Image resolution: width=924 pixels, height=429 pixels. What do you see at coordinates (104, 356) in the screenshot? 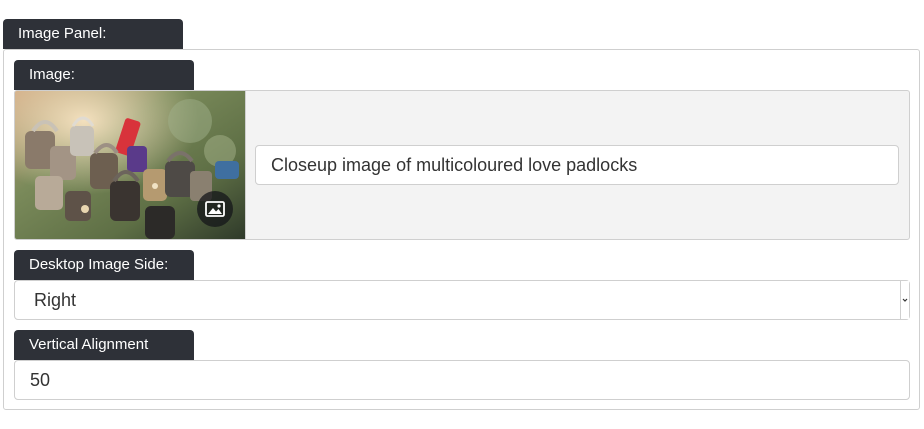
I see `vertical-alignment-label: Vertical Alignment (%):` at bounding box center [104, 356].